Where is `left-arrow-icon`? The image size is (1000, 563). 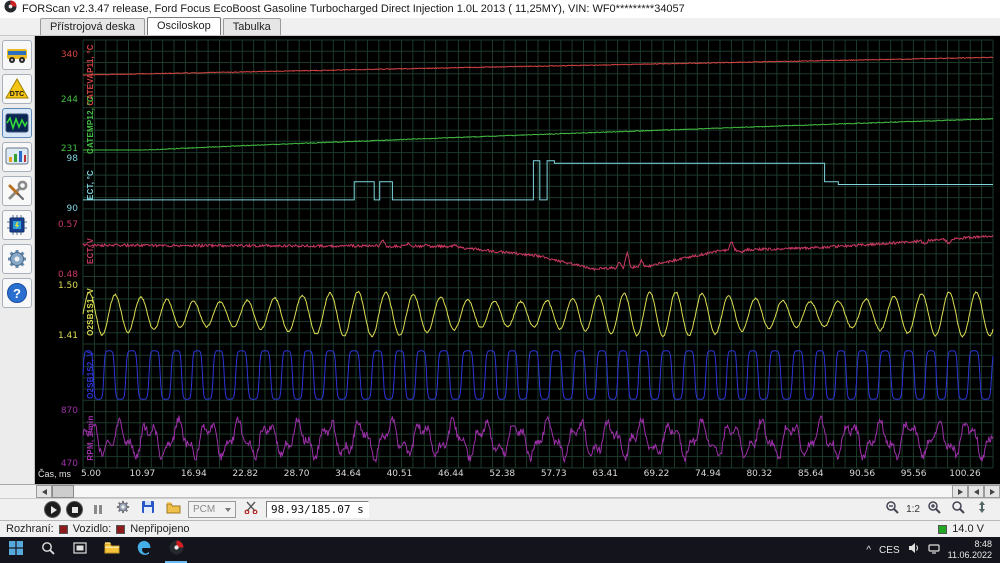 left-arrow-icon is located at coordinates (44, 491).